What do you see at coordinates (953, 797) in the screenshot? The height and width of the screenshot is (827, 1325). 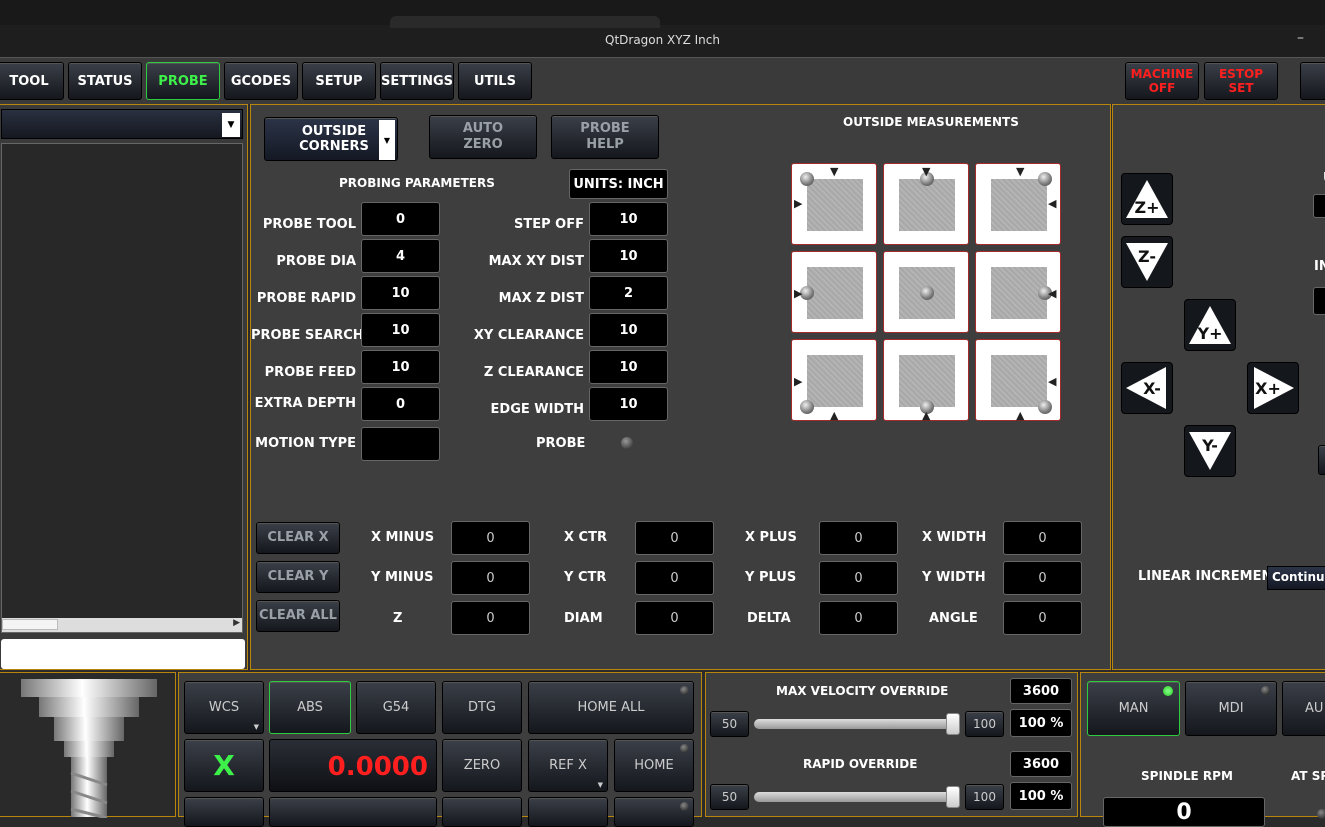 I see `rapid-slider-knob` at bounding box center [953, 797].